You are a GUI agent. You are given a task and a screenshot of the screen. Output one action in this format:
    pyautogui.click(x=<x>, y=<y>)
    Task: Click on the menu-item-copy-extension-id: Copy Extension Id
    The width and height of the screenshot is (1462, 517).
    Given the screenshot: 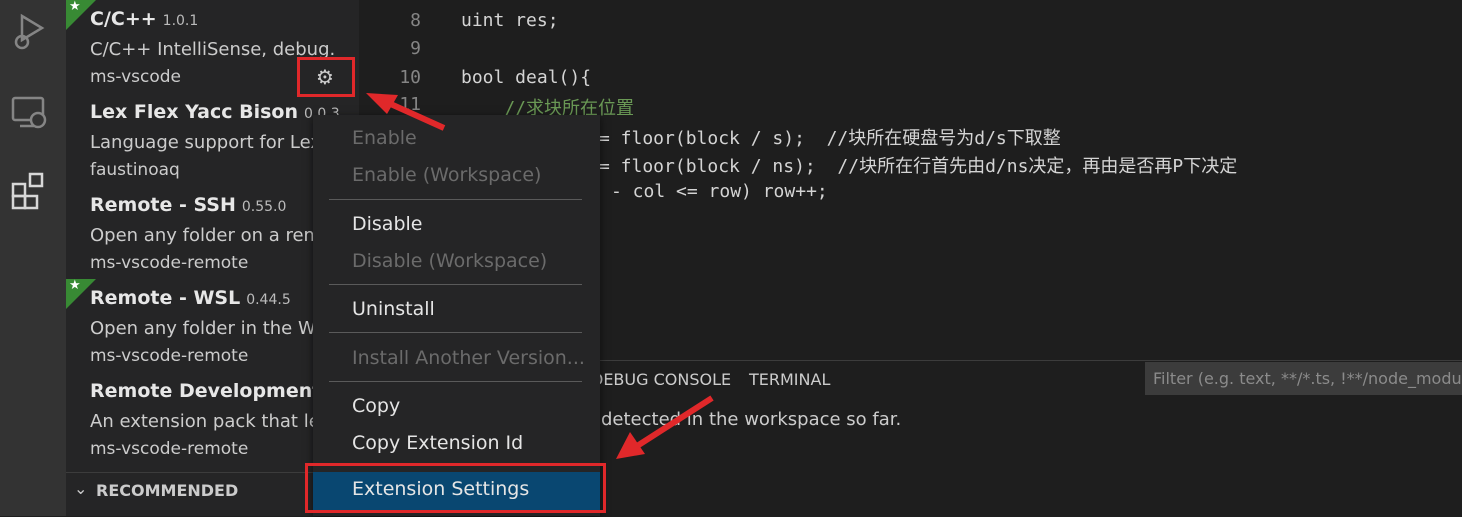 What is the action you would take?
    pyautogui.click(x=437, y=443)
    